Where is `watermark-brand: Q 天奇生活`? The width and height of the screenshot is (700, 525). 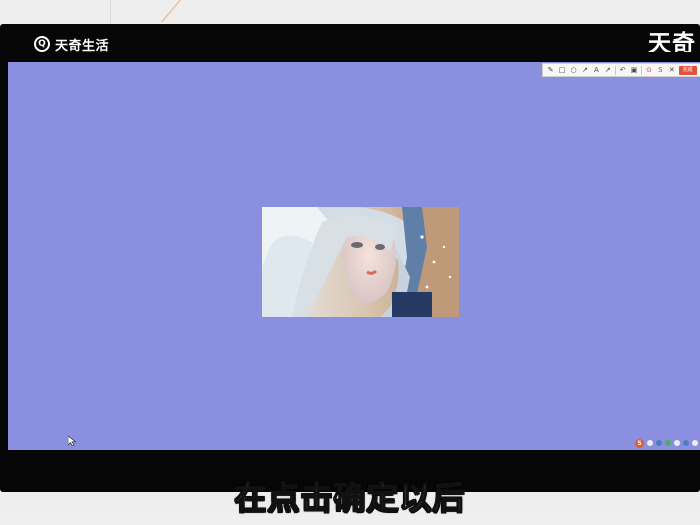 watermark-brand: Q 天奇生活 is located at coordinates (72, 44).